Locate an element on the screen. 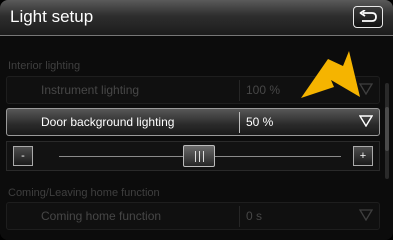 Image resolution: width=393 pixels, height=240 pixels. arrow-annotation-icon is located at coordinates (330, 74).